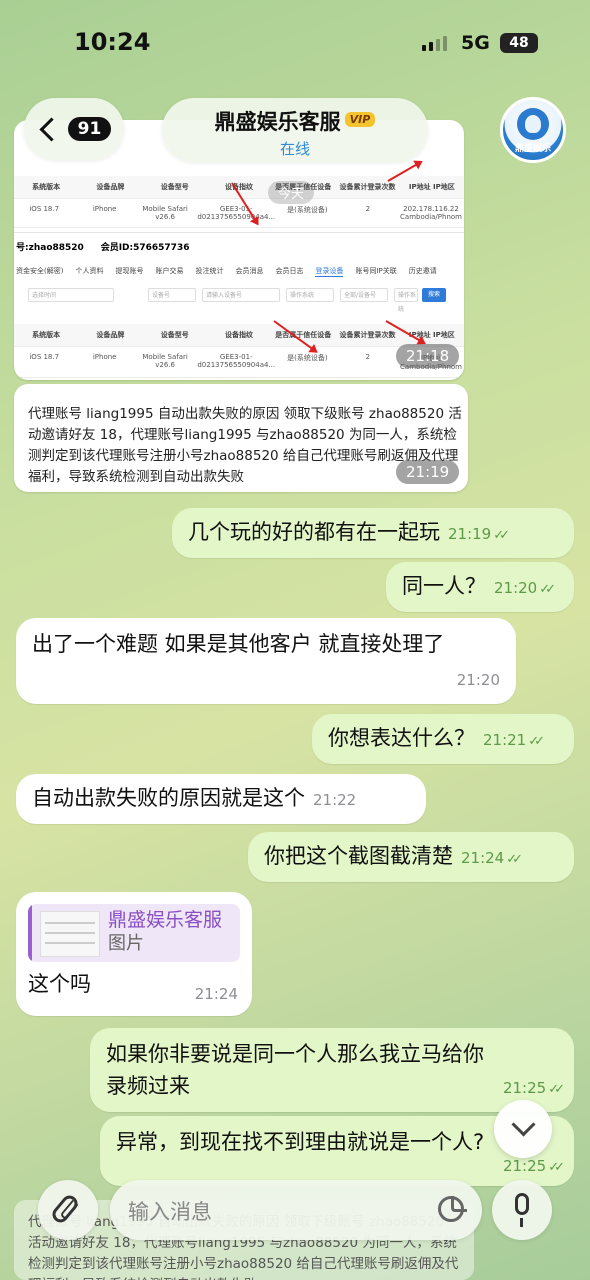 This screenshot has height=1280, width=590. I want to click on message-incoming: 出了一个难题 如果是其他客户 就直接处理了 21:20, so click(266, 661).